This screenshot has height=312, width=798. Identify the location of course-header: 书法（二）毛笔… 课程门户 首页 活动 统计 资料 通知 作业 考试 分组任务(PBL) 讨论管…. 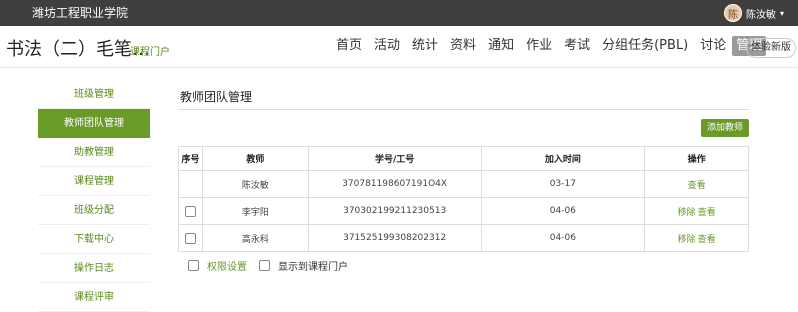
(399, 47).